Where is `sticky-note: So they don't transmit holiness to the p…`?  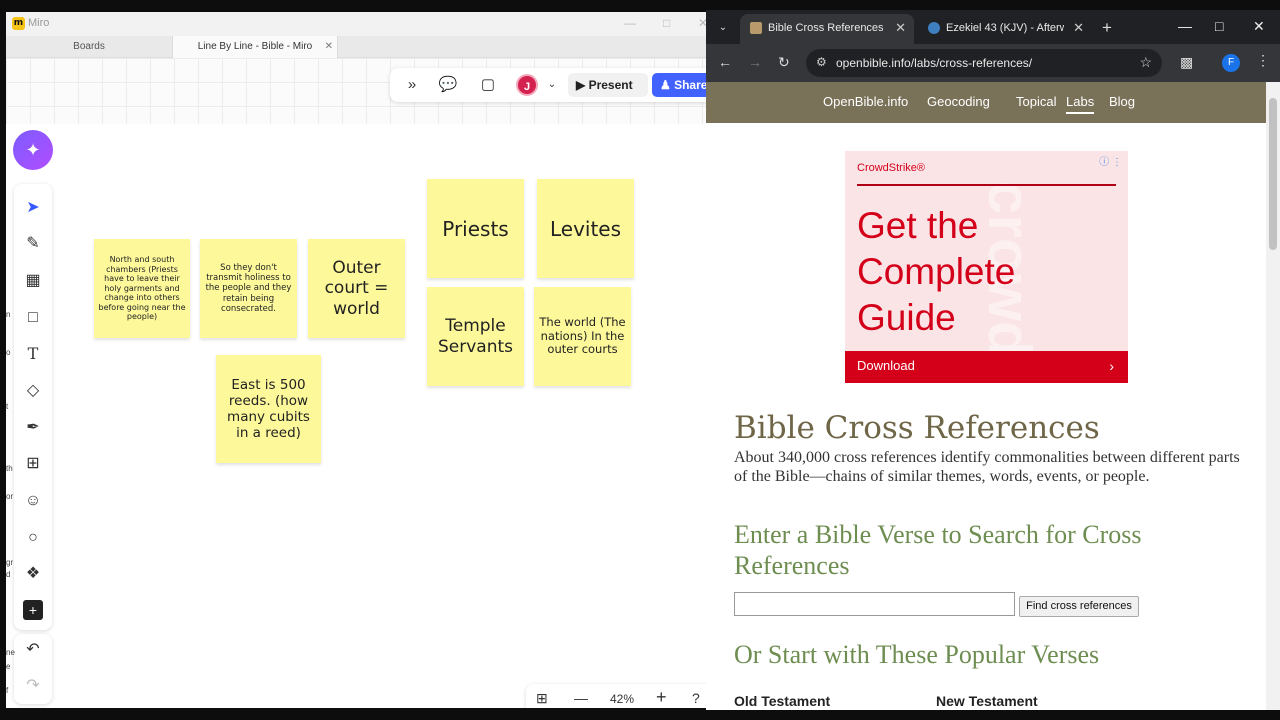 sticky-note: So they don't transmit holiness to the p… is located at coordinates (248, 288).